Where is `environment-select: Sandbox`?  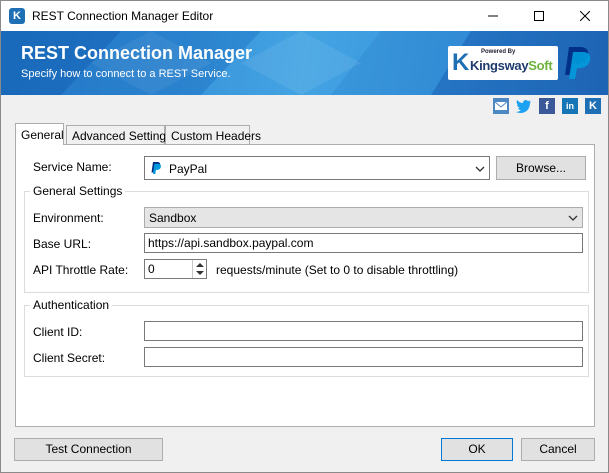
environment-select: Sandbox is located at coordinates (363, 217).